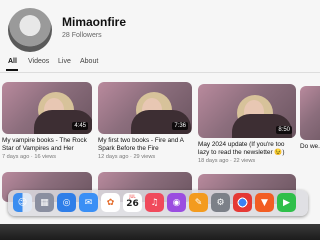  What do you see at coordinates (12, 70) in the screenshot?
I see `active-tab-indicator` at bounding box center [12, 70].